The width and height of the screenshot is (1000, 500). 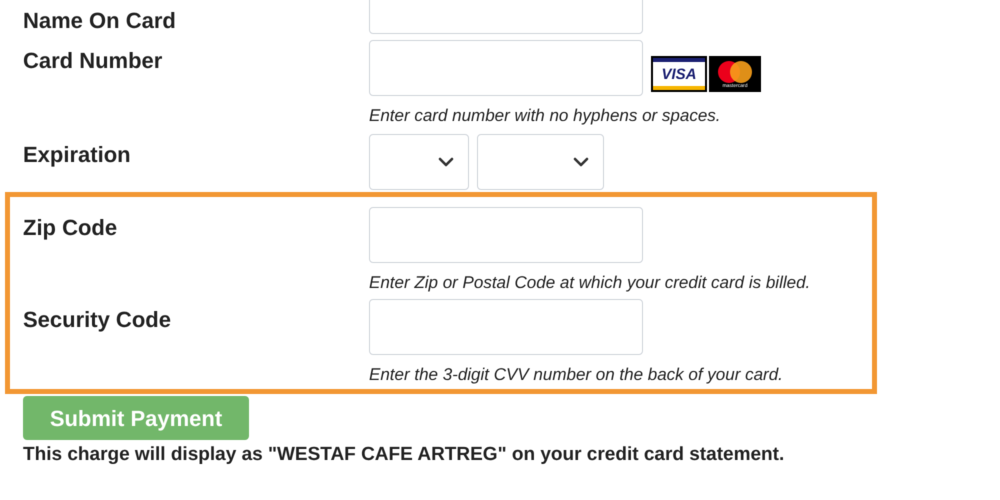 What do you see at coordinates (136, 418) in the screenshot?
I see `submit-payment-button: Submit Payment` at bounding box center [136, 418].